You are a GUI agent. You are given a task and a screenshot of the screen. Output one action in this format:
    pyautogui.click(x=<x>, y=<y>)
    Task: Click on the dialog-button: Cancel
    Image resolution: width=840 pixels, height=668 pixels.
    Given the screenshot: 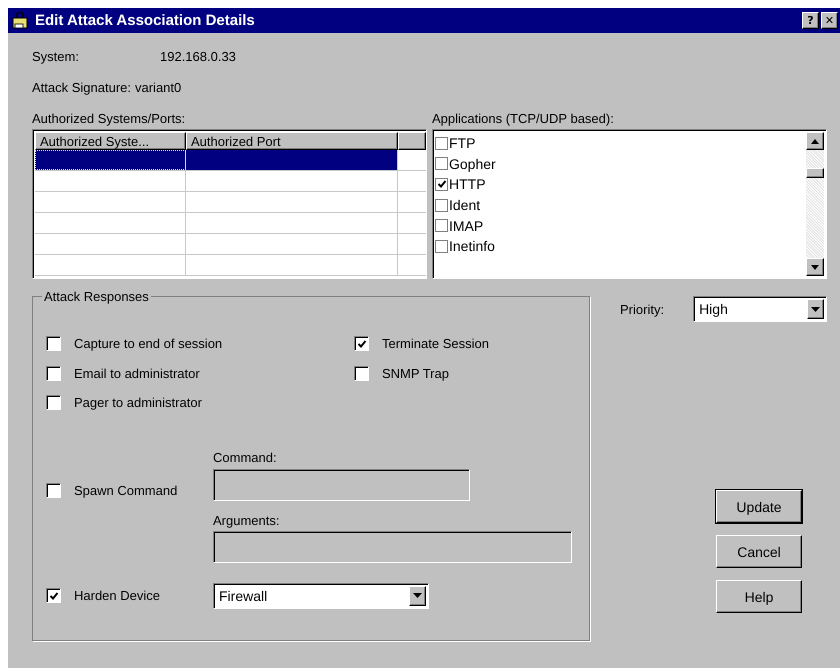 What is the action you would take?
    pyautogui.click(x=759, y=551)
    